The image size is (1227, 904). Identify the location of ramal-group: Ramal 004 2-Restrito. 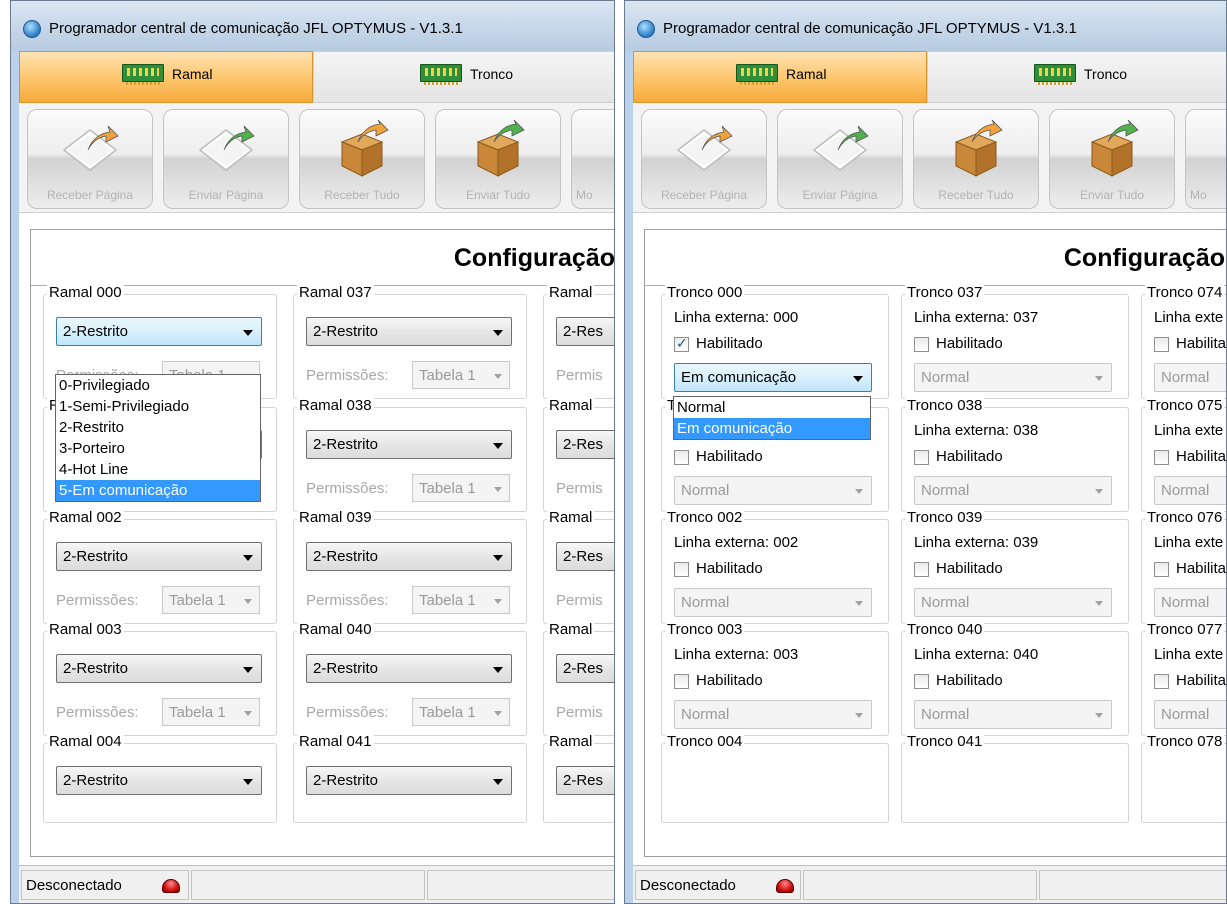
(160, 778).